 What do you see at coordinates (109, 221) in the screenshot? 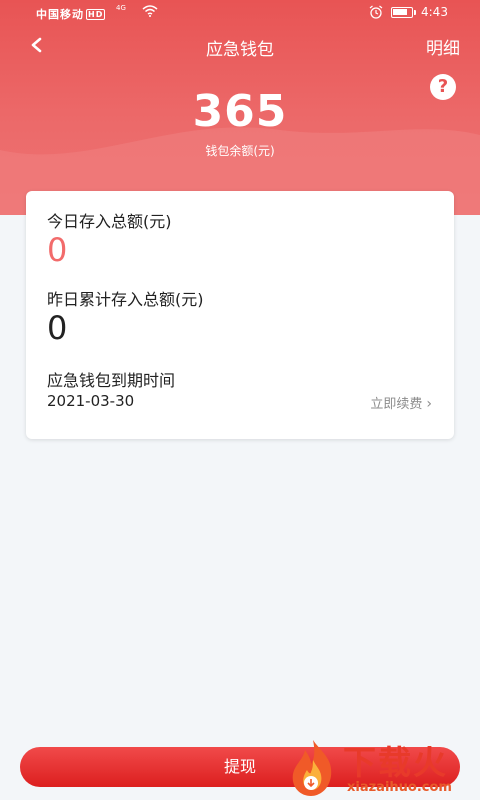
I see `today-deposit-label: 今日存入总额(元)` at bounding box center [109, 221].